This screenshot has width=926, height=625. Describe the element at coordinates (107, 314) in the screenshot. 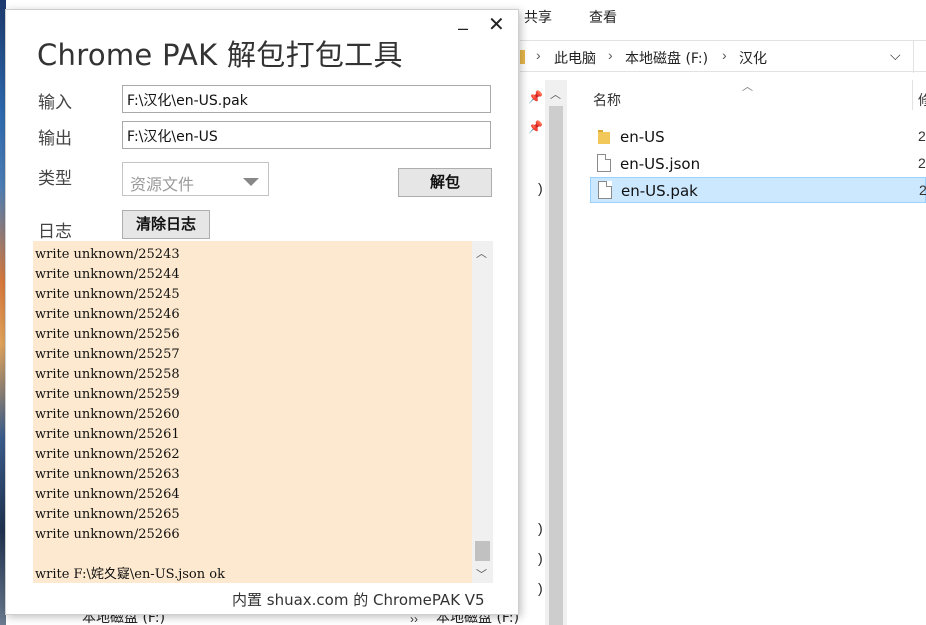

I see `log-line: write unknown/25246` at that location.